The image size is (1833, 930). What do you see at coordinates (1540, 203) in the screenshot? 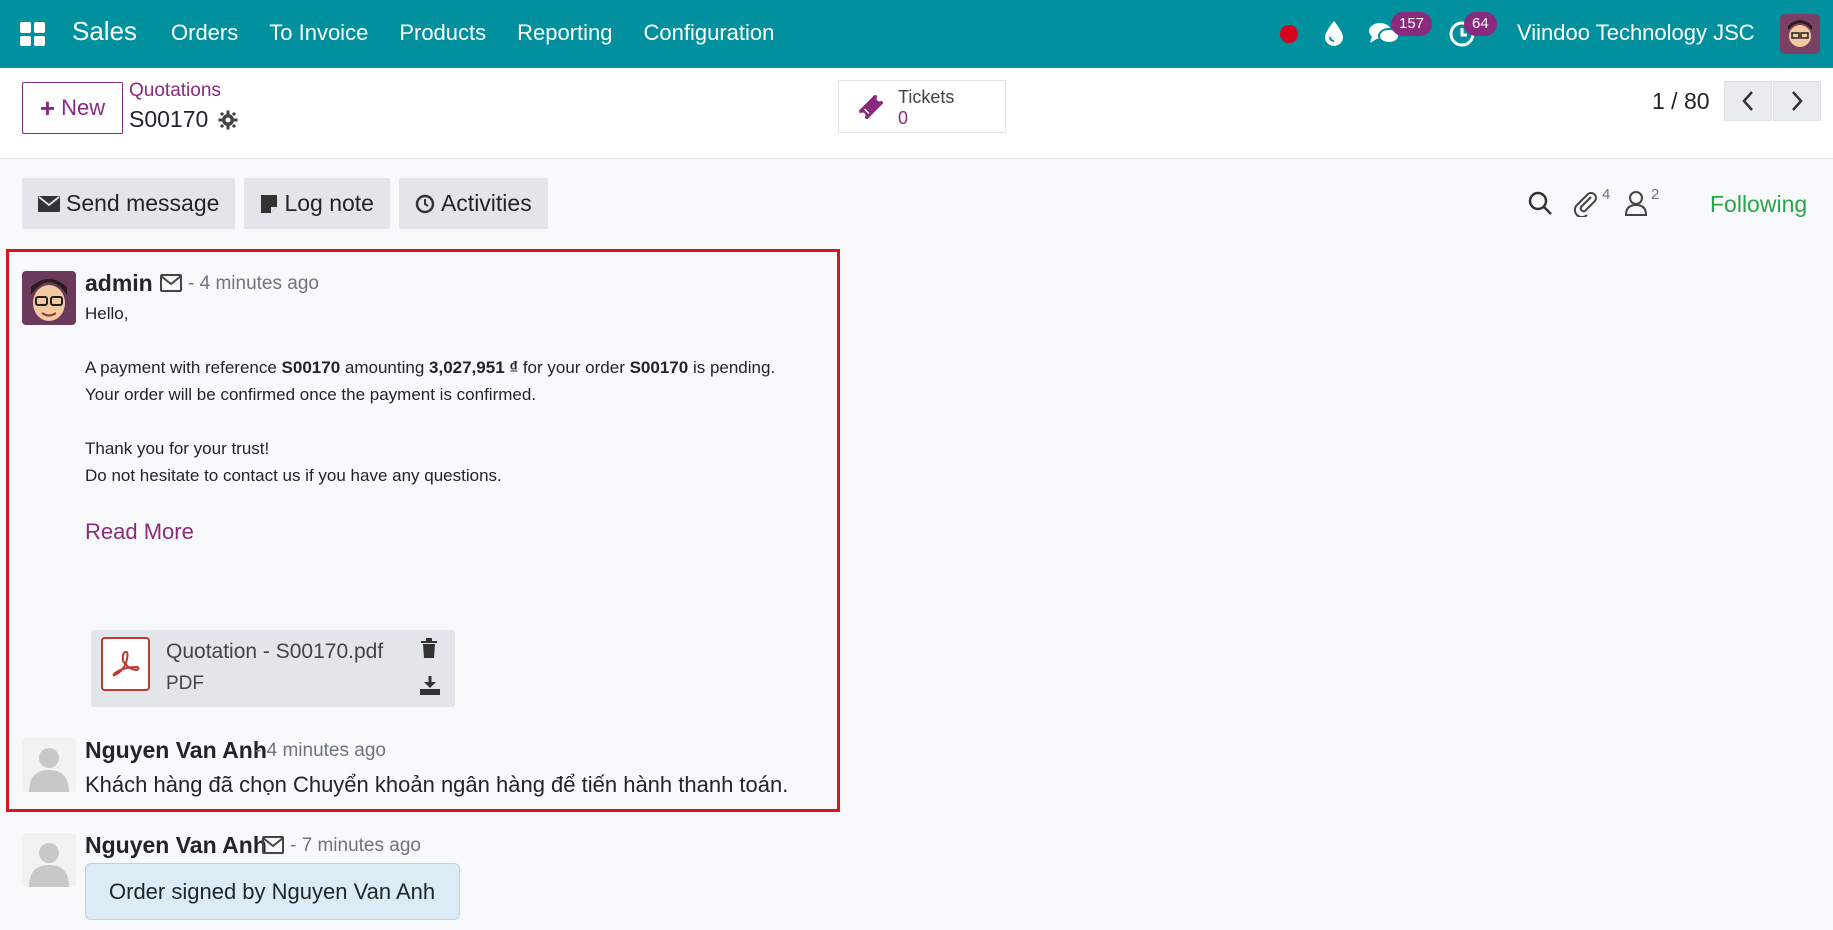
I see `search-icon` at bounding box center [1540, 203].